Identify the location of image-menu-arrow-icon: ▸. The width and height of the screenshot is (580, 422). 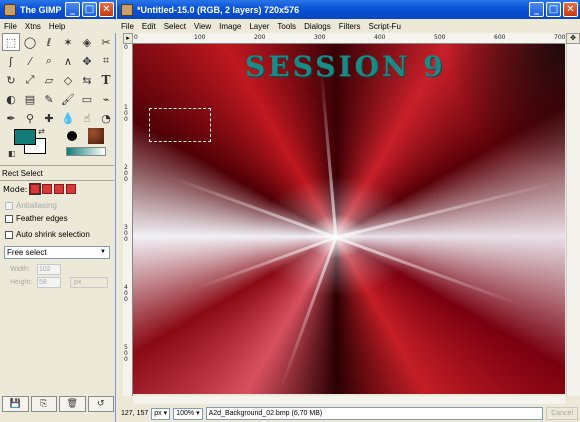
(128, 38).